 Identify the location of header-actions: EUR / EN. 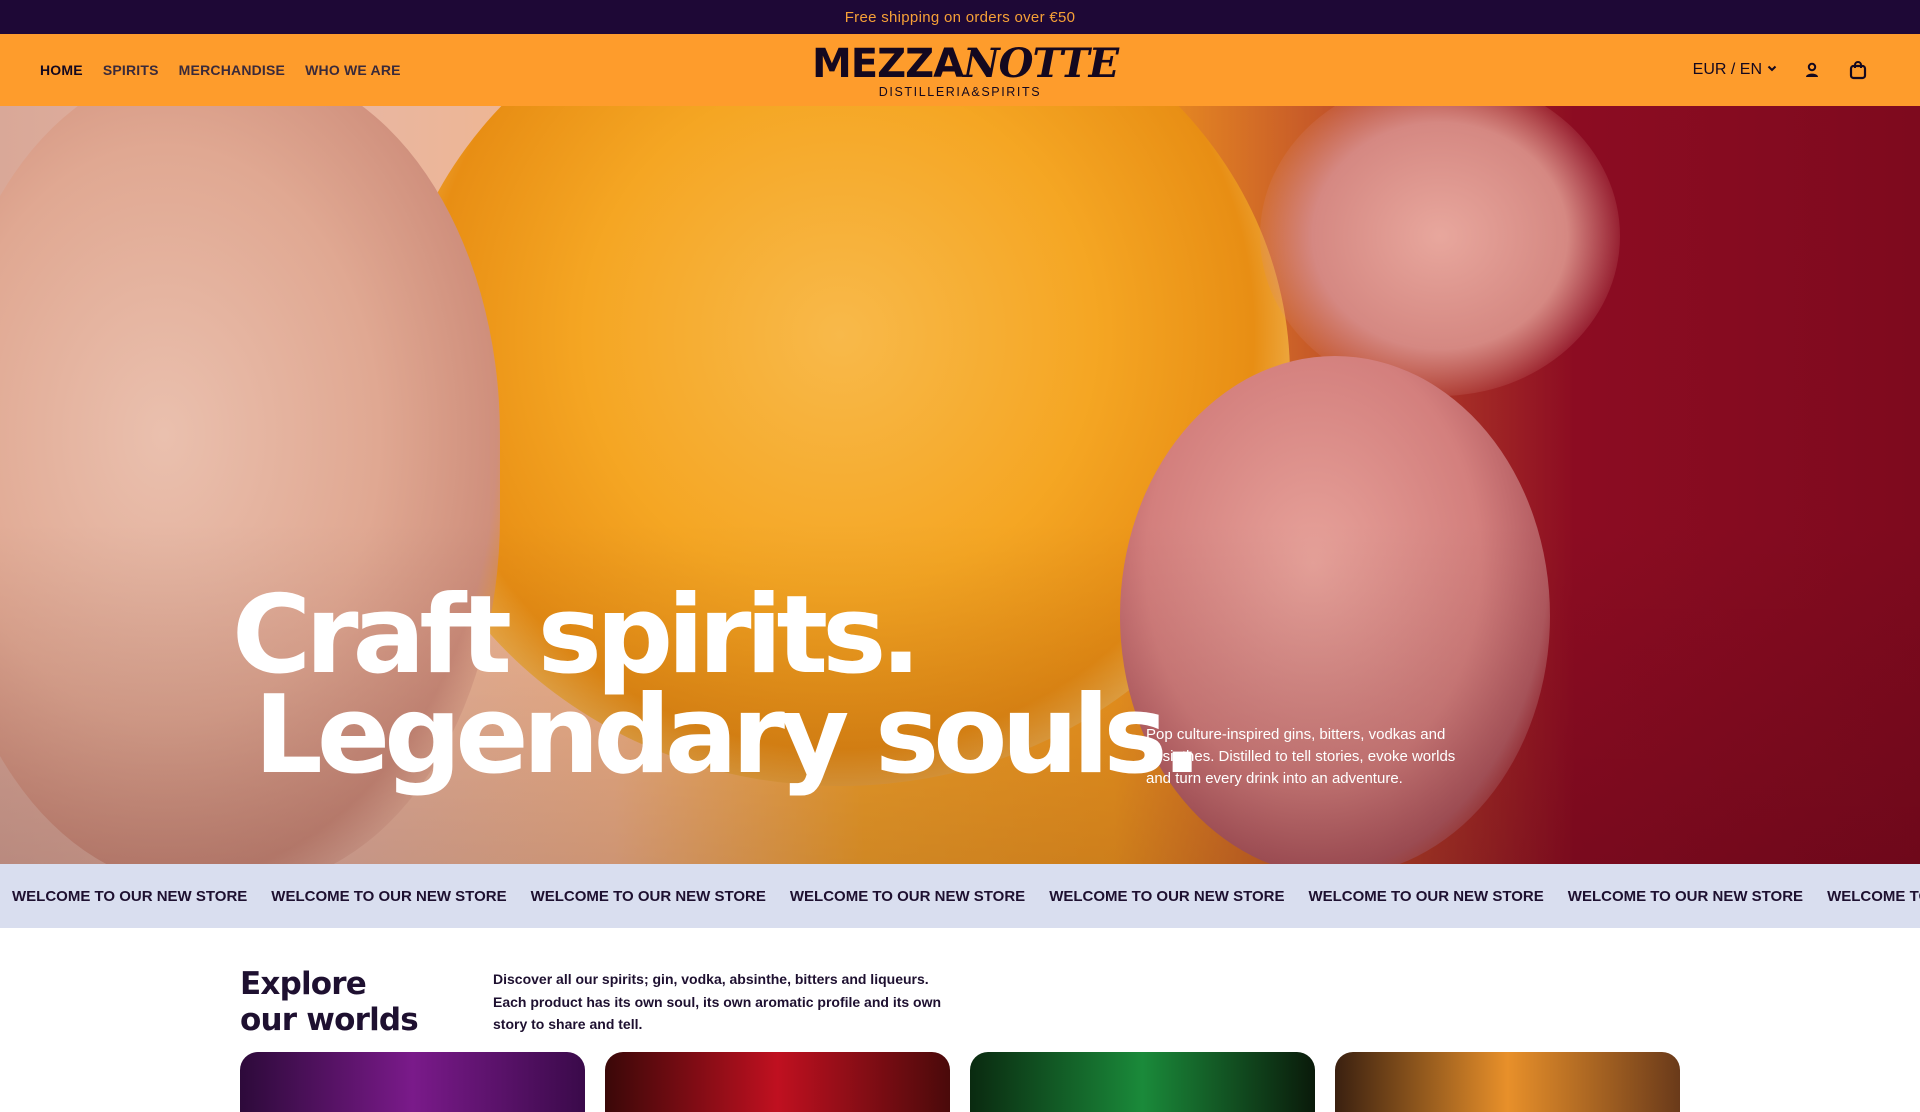
(1781, 70).